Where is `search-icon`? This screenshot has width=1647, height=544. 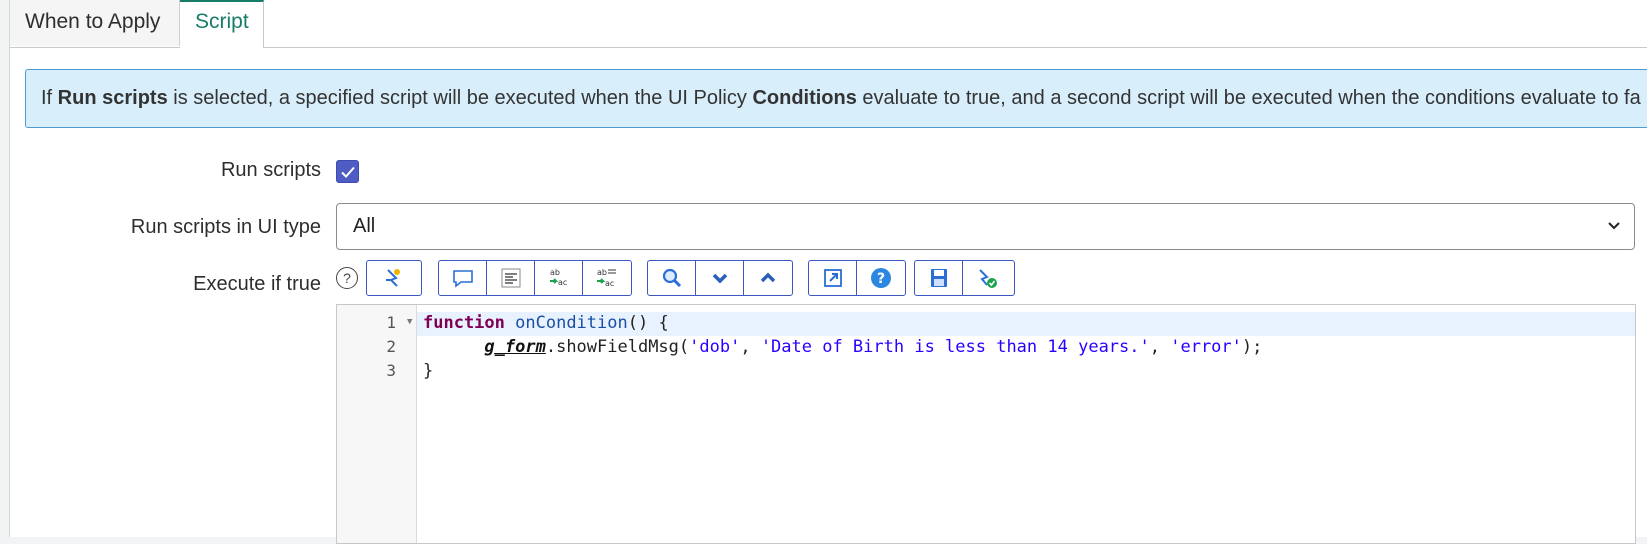
search-icon is located at coordinates (671, 278).